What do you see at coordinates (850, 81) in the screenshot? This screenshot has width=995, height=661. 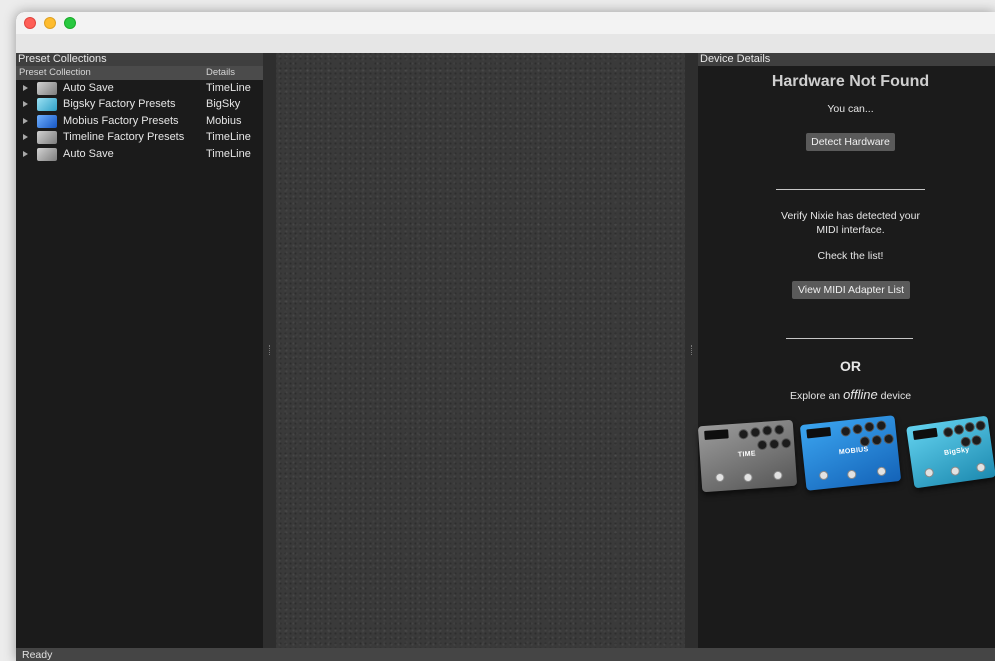 I see `hardware-not-found-heading: Hardware Not Found` at bounding box center [850, 81].